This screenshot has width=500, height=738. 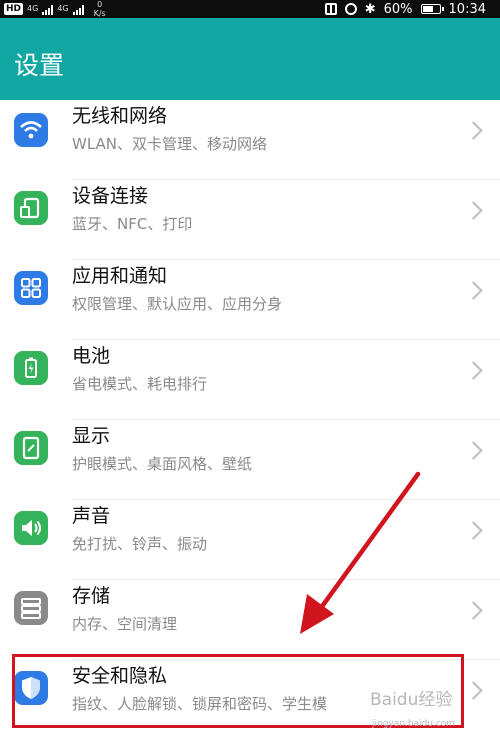 What do you see at coordinates (162, 464) in the screenshot?
I see `setting-subtitle: 护眼模式、桌面风格、壁纸` at bounding box center [162, 464].